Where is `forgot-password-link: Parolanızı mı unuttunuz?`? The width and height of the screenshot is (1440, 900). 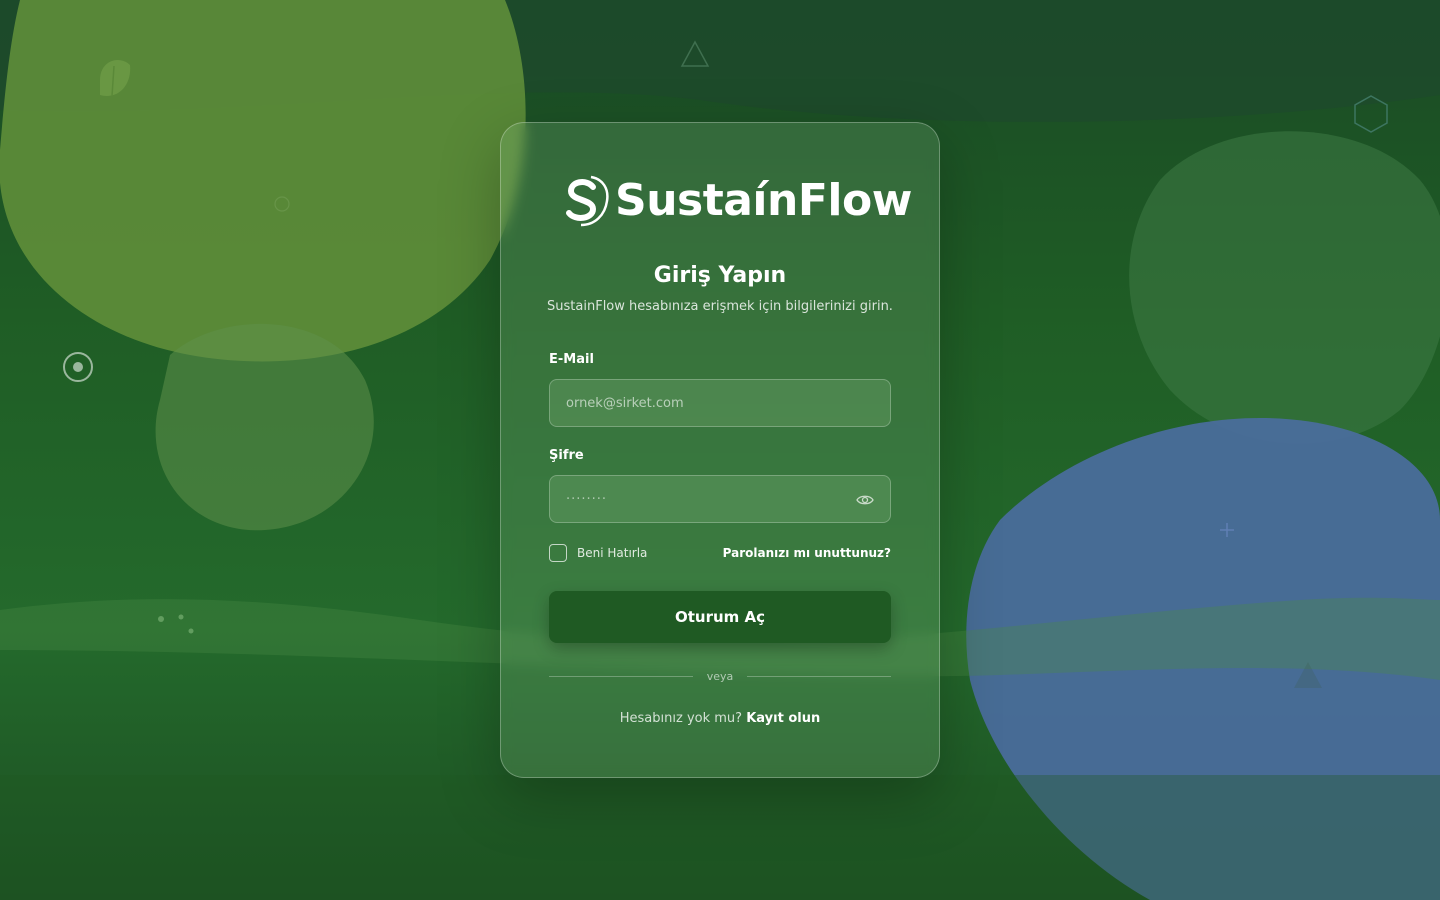 forgot-password-link: Parolanızı mı unuttunuz? is located at coordinates (807, 553).